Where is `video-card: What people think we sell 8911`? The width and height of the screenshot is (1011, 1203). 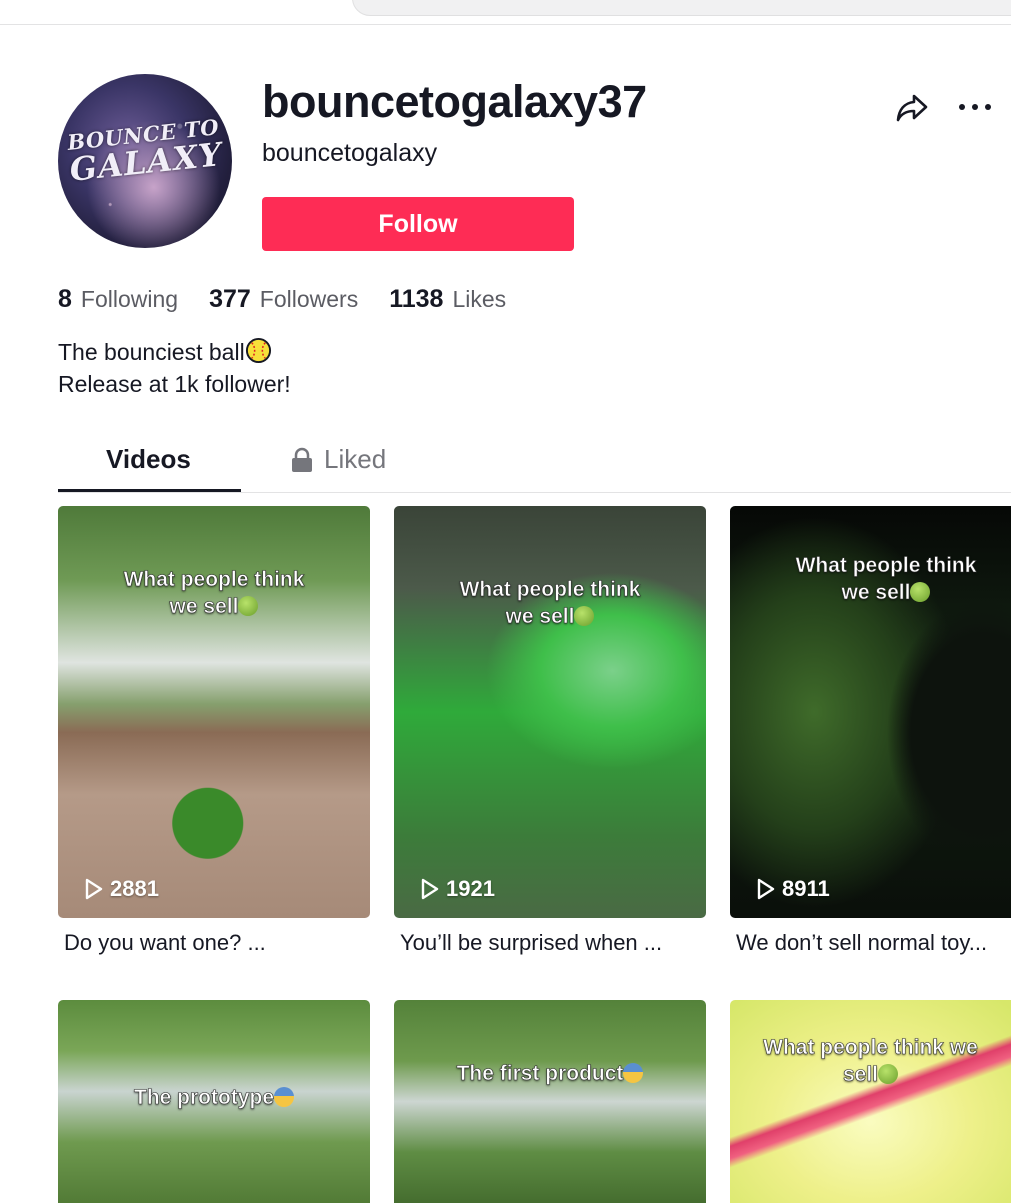
video-card: What people think we sell 8911 is located at coordinates (870, 712).